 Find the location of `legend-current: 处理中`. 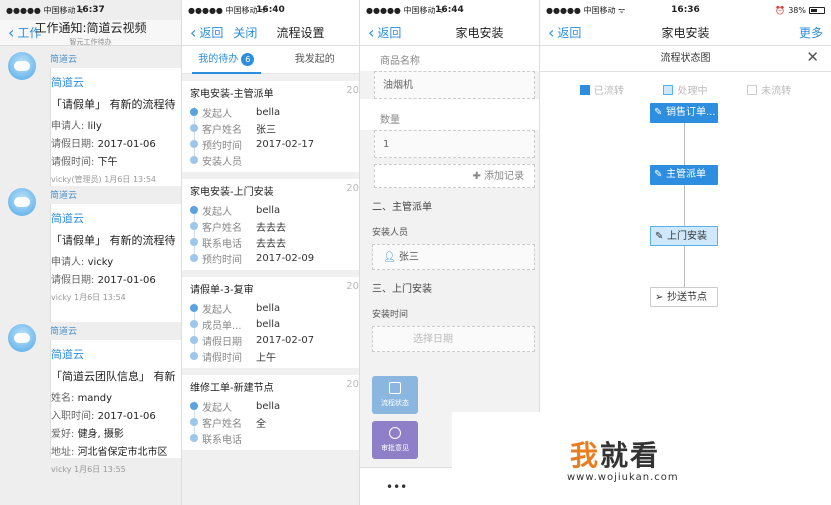

legend-current: 处理中 is located at coordinates (685, 89).